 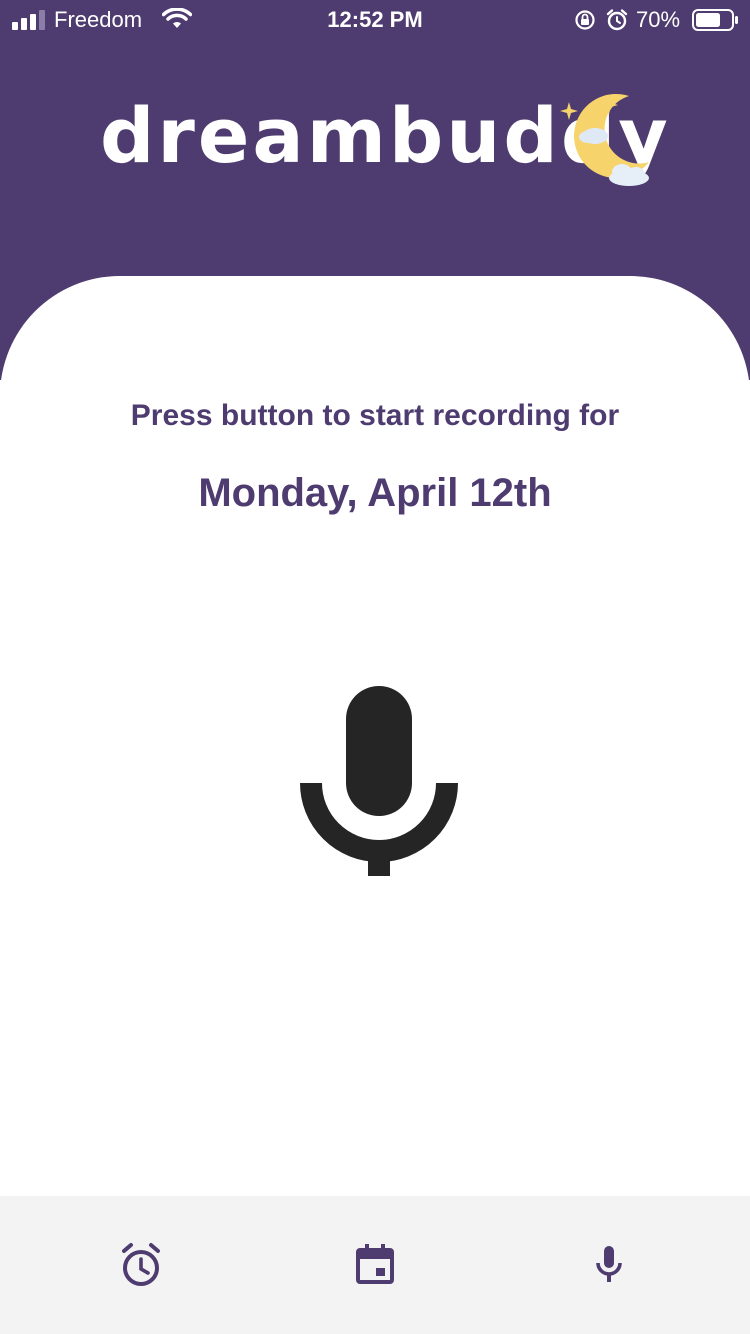 What do you see at coordinates (375, 493) in the screenshot?
I see `recording-date: Monday, April 12th` at bounding box center [375, 493].